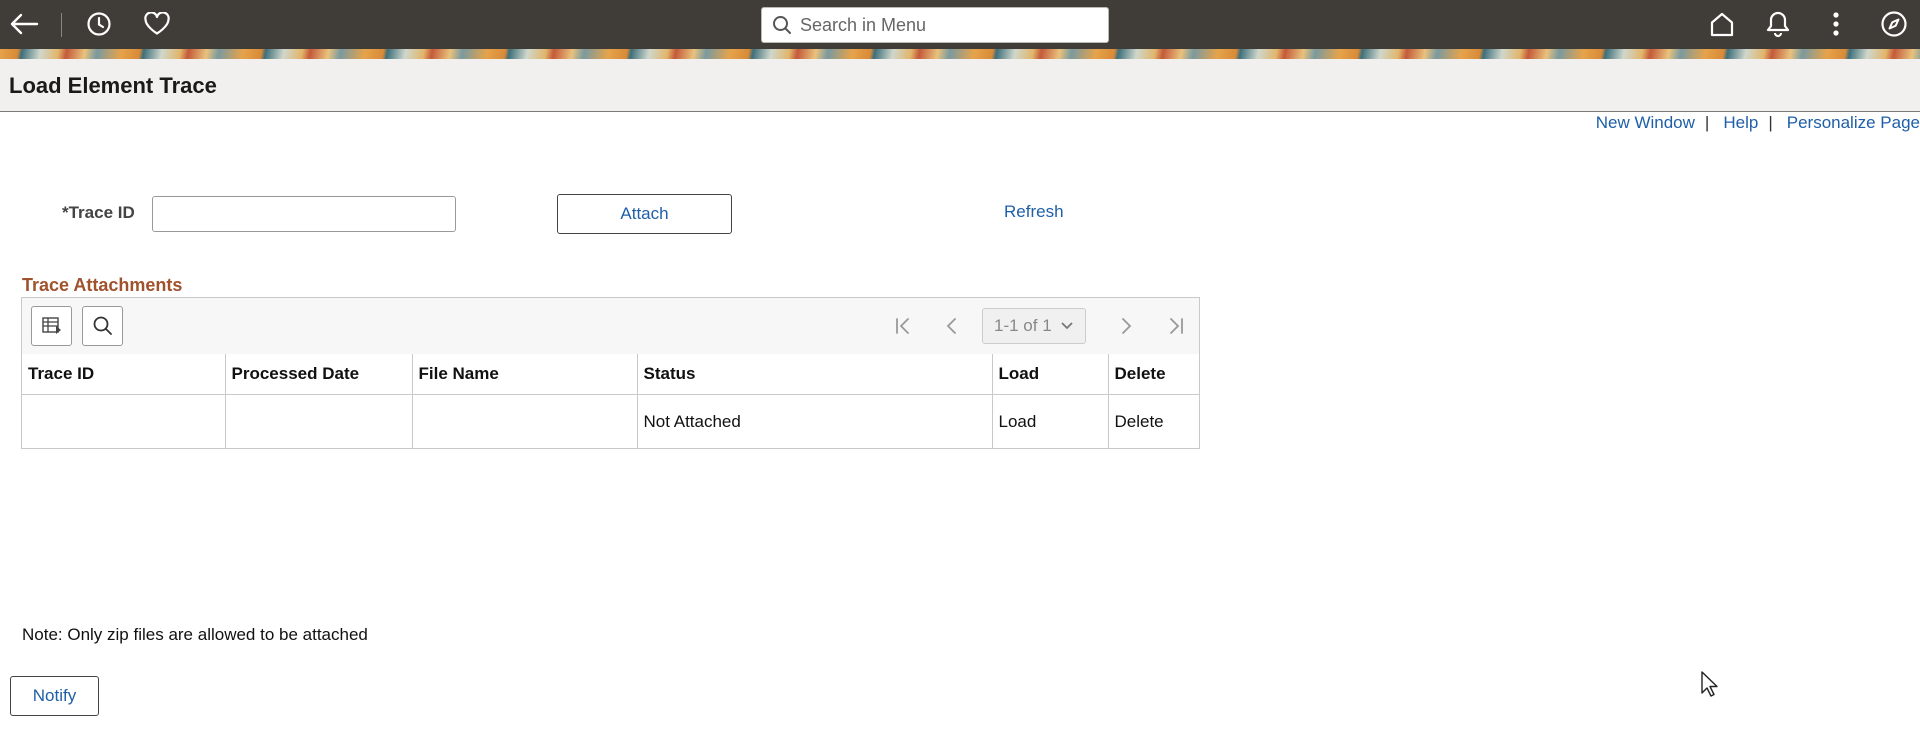 The width and height of the screenshot is (1920, 755). Describe the element at coordinates (1778, 24) in the screenshot. I see `notifications-icon` at that location.